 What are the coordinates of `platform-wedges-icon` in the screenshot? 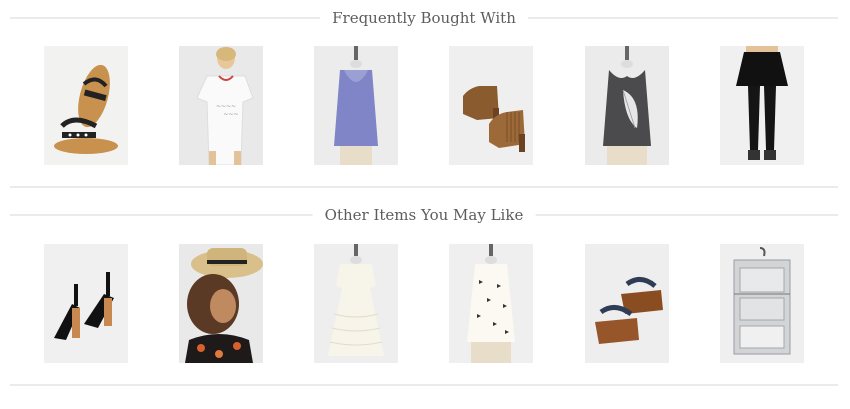 It's located at (627, 303).